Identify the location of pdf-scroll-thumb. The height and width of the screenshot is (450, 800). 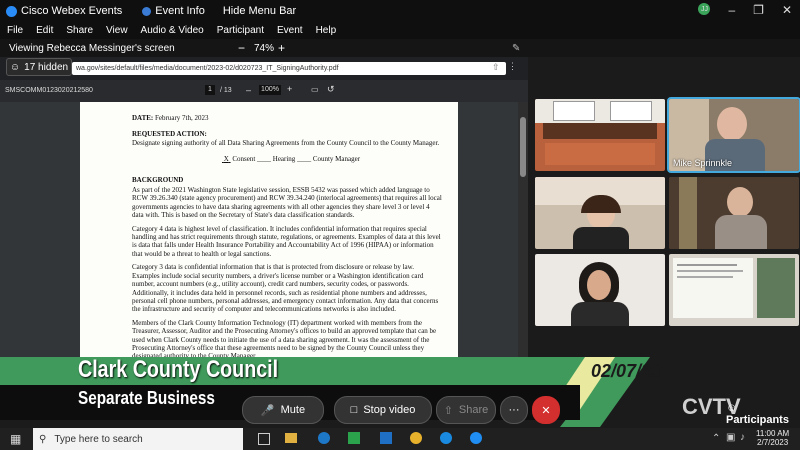
(523, 147).